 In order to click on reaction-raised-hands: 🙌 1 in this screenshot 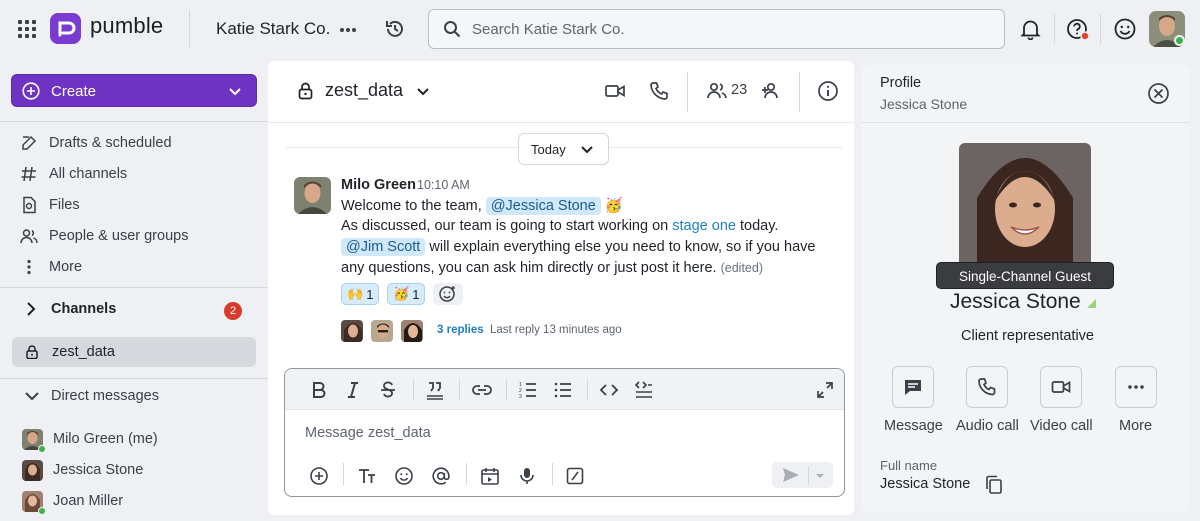, I will do `click(360, 294)`.